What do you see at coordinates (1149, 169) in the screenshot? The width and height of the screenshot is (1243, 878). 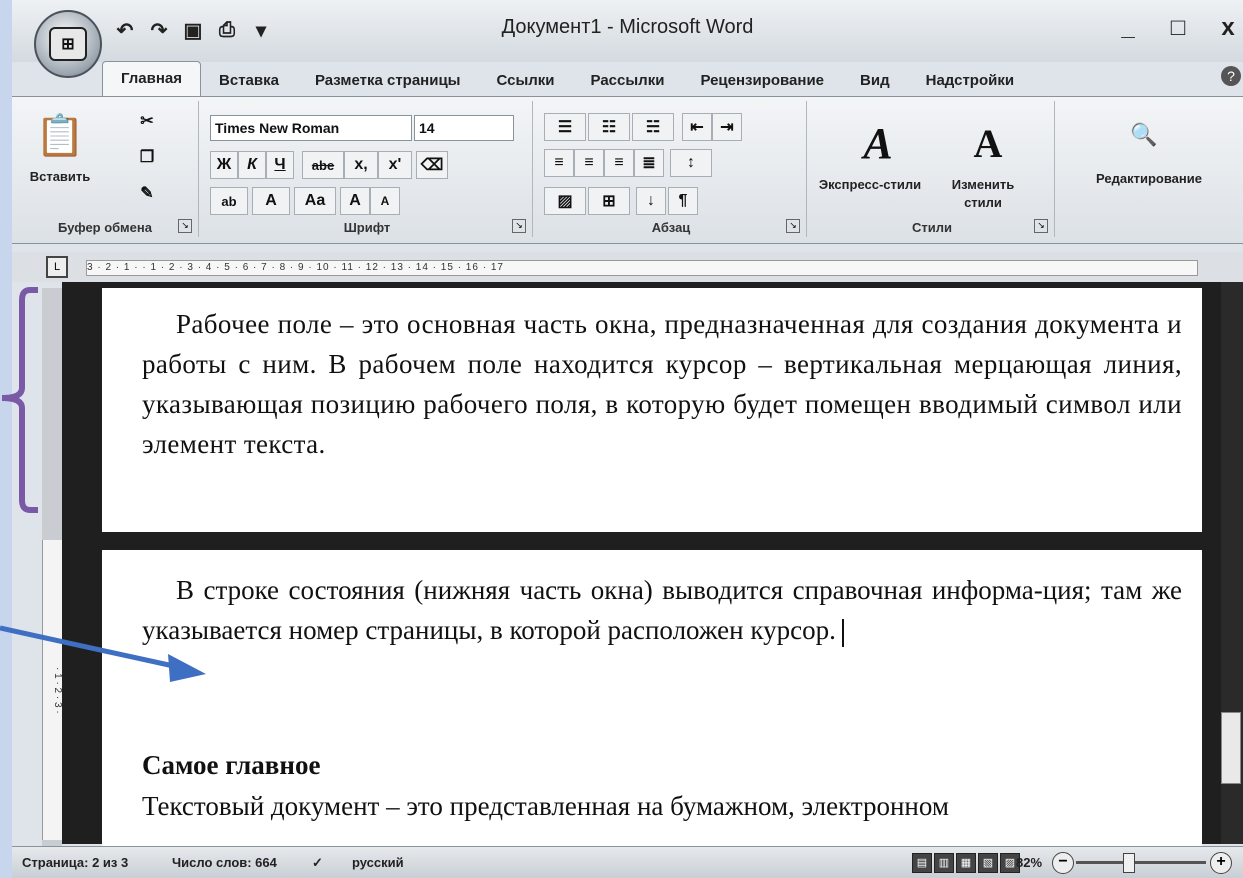 I see `editing-group: 🔍 Редактирование` at bounding box center [1149, 169].